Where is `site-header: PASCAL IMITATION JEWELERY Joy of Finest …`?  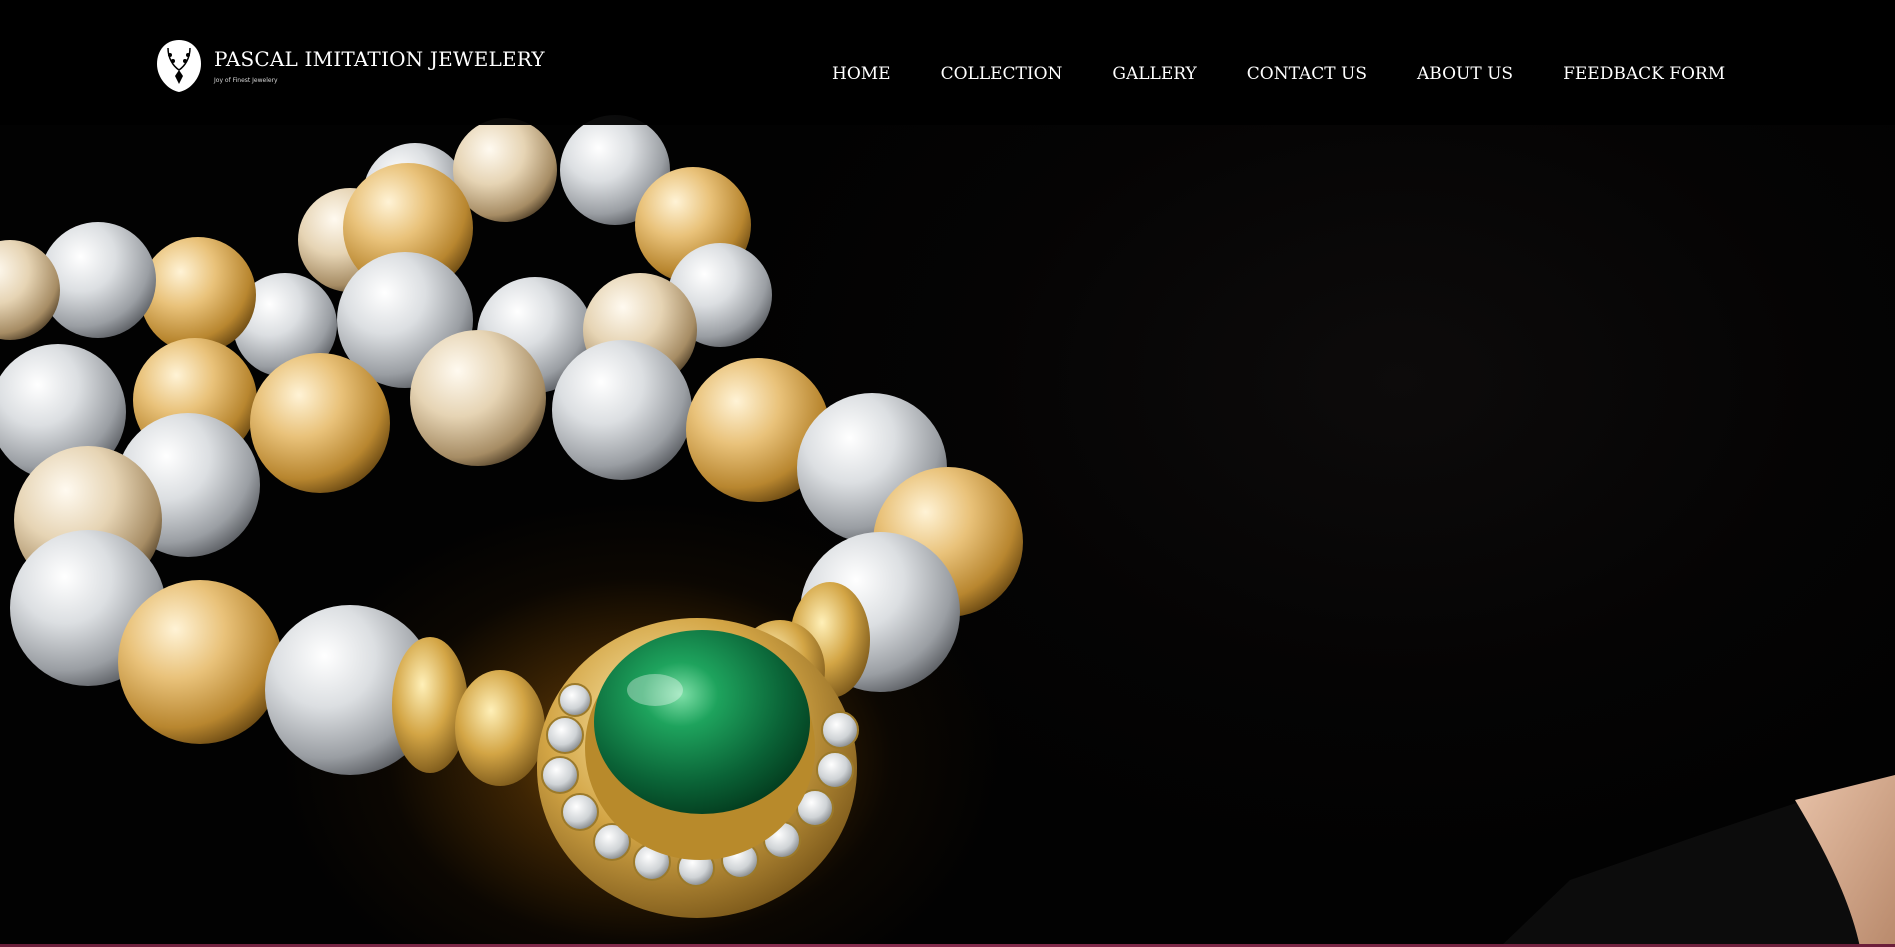 site-header: PASCAL IMITATION JEWELERY Joy of Finest … is located at coordinates (947, 62).